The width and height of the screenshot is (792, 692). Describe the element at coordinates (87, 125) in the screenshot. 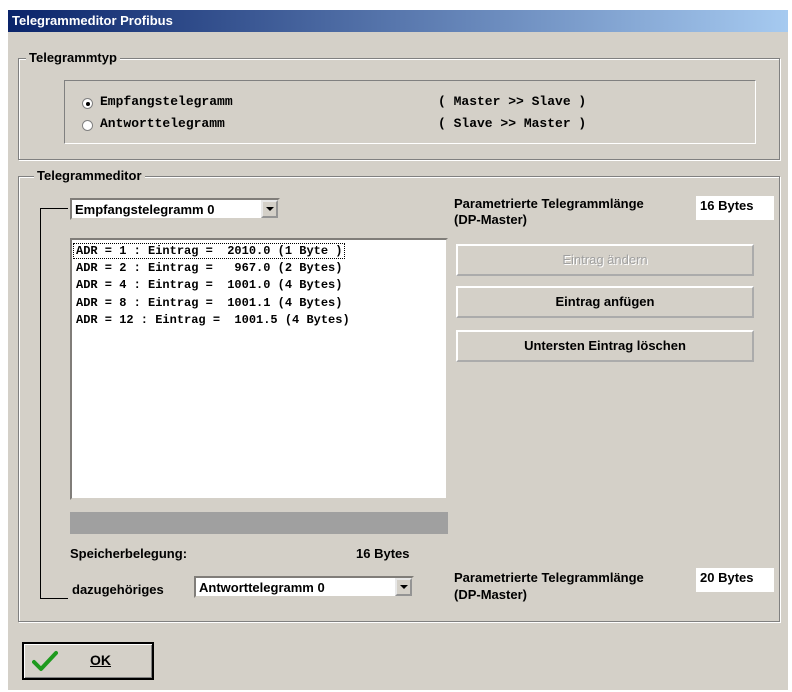

I see `radio-antwort-indicator` at that location.